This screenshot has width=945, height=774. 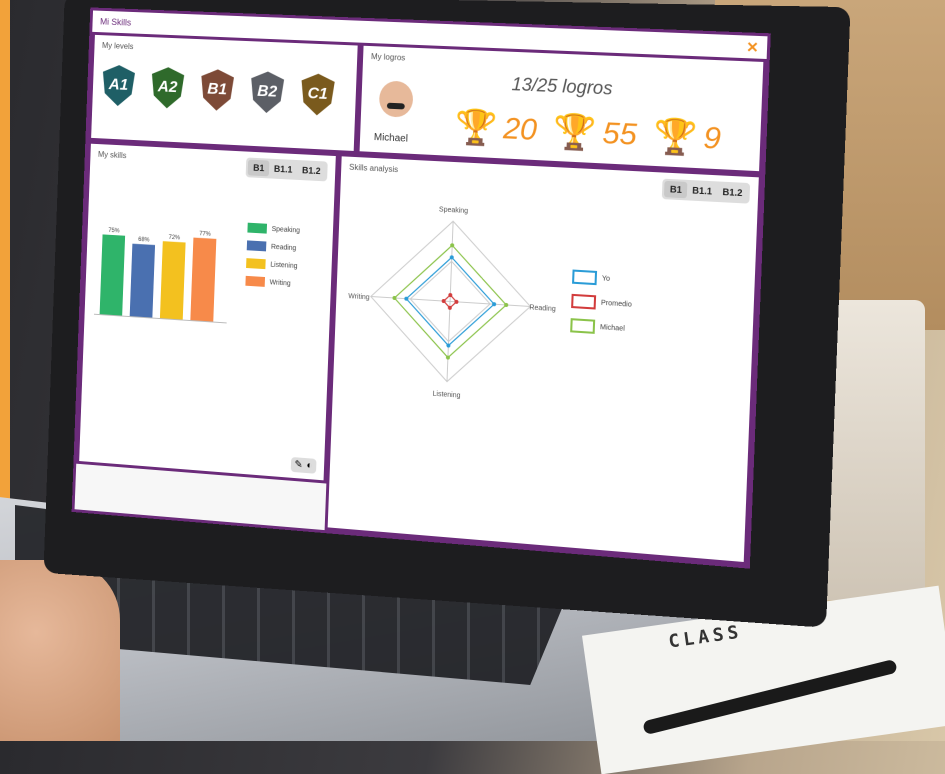 I want to click on skills-radar-chart: Speaking Reading Listening Writing, so click(x=452, y=303).